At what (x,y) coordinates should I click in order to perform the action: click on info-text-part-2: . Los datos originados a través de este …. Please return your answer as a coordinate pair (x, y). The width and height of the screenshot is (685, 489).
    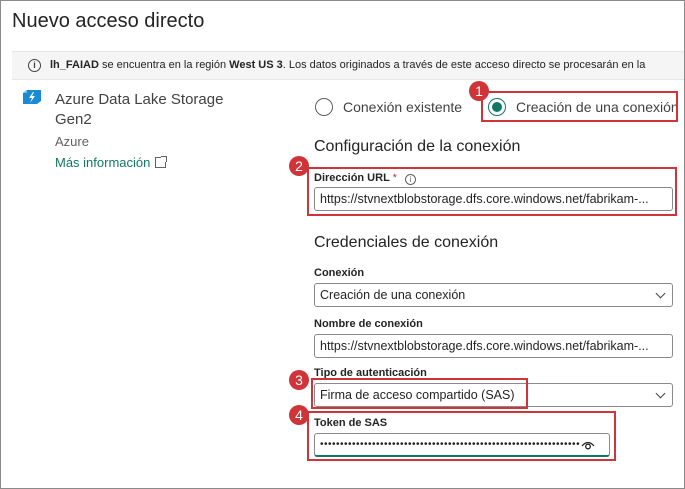
    Looking at the image, I should click on (464, 65).